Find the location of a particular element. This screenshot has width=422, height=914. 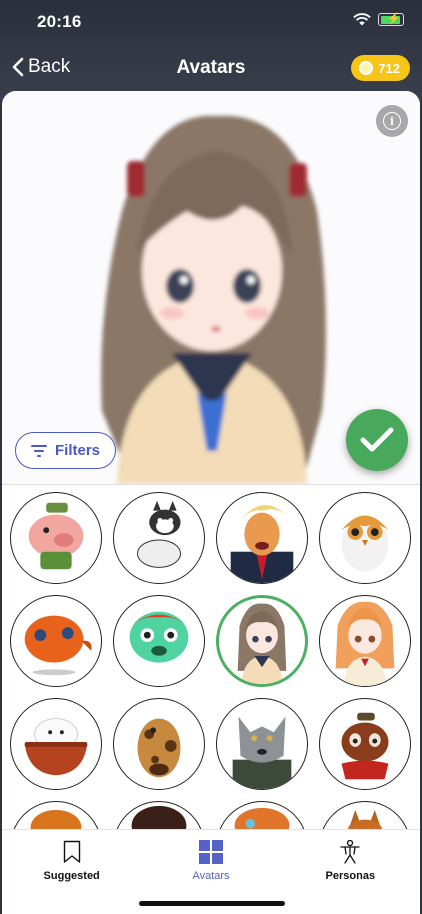

home-indicator is located at coordinates (212, 903).